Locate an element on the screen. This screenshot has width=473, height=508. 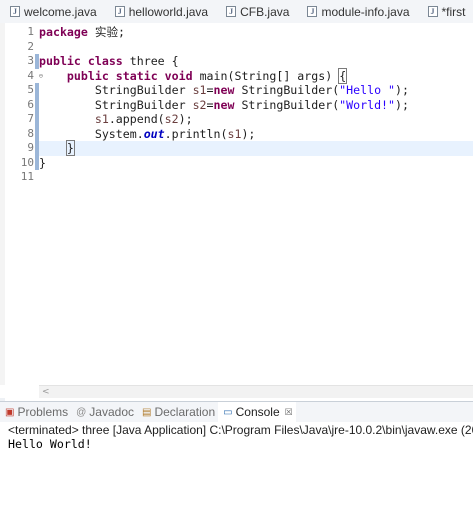
line-number: 9 is located at coordinates (30, 147).